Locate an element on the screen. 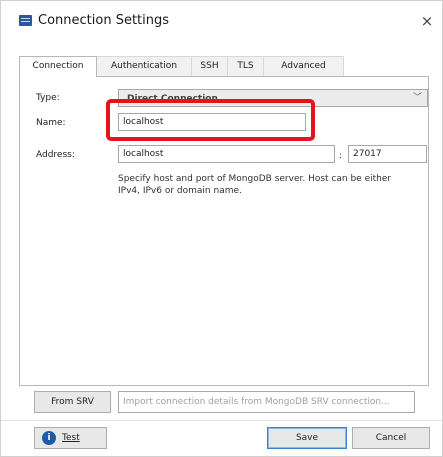 The image size is (443, 457). from-srv-button: From SRV is located at coordinates (72, 402).